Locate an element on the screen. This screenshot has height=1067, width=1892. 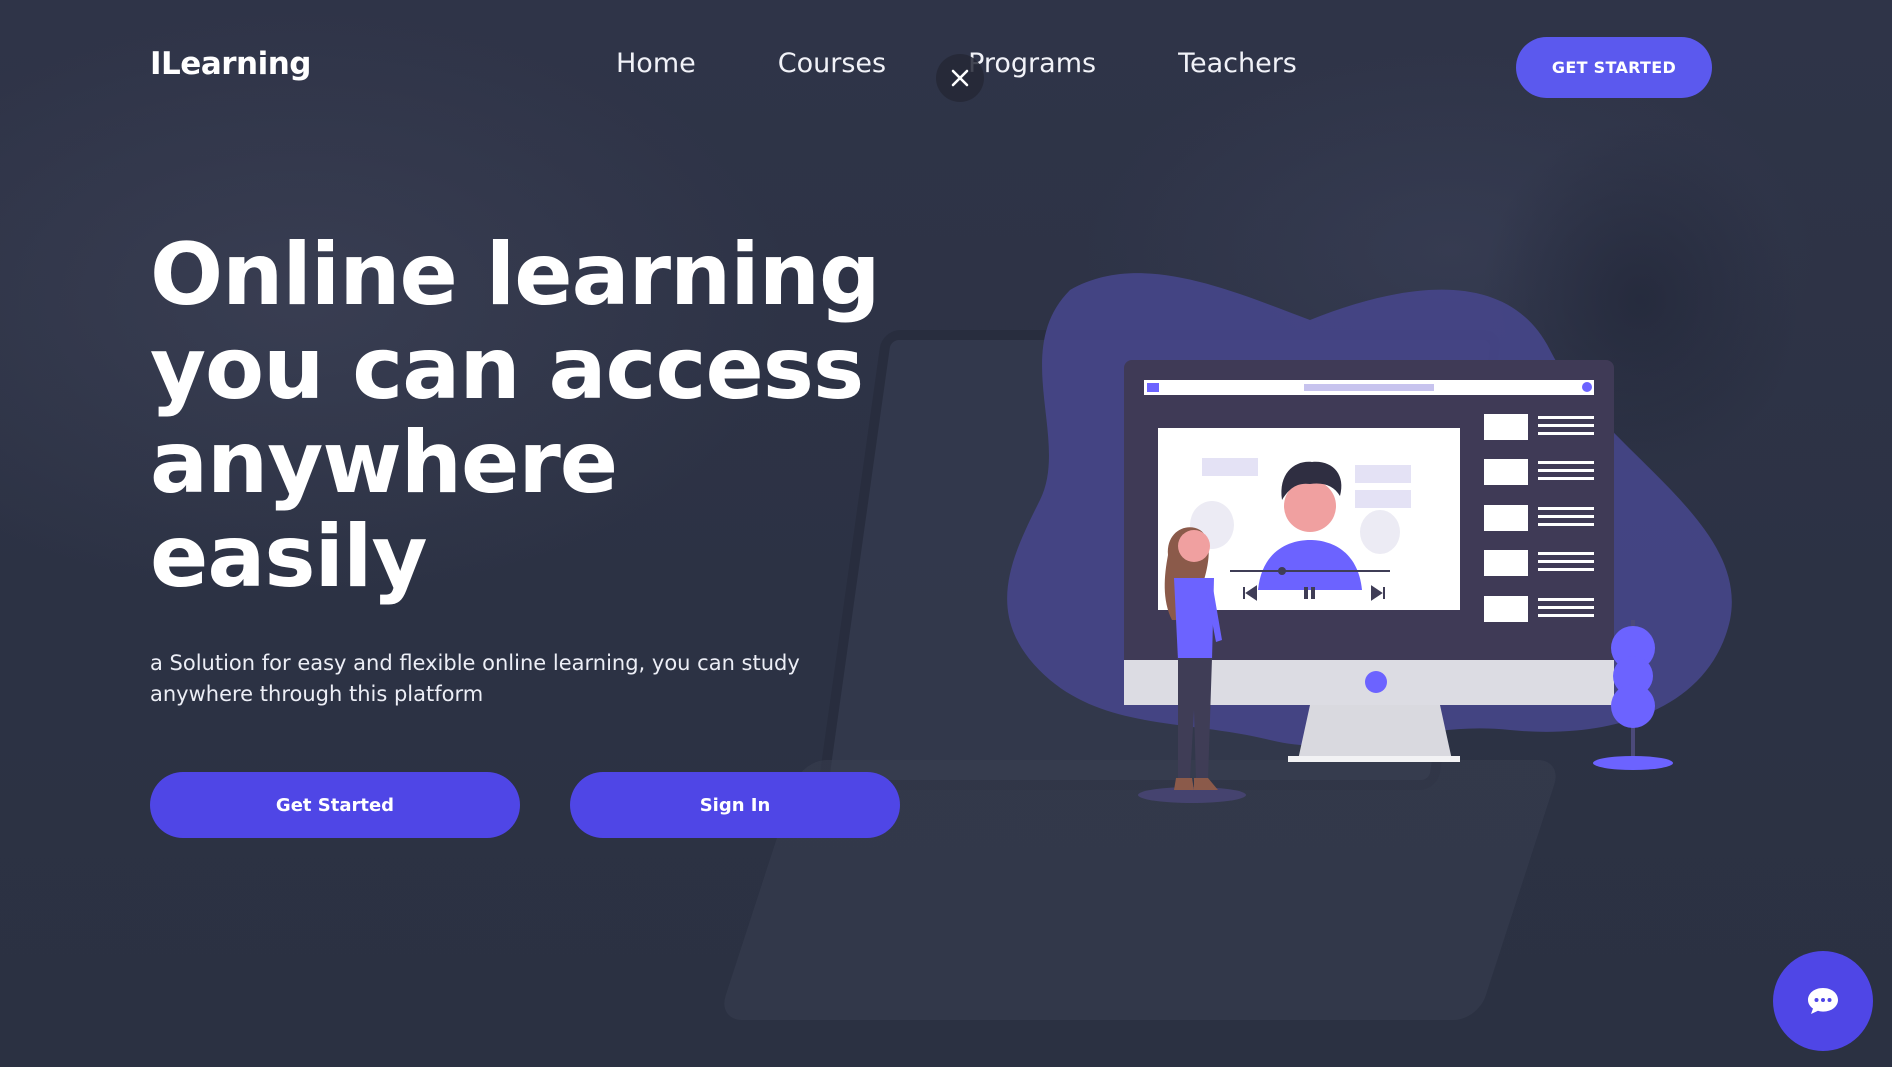
pause-icon is located at coordinates (1306, 593).